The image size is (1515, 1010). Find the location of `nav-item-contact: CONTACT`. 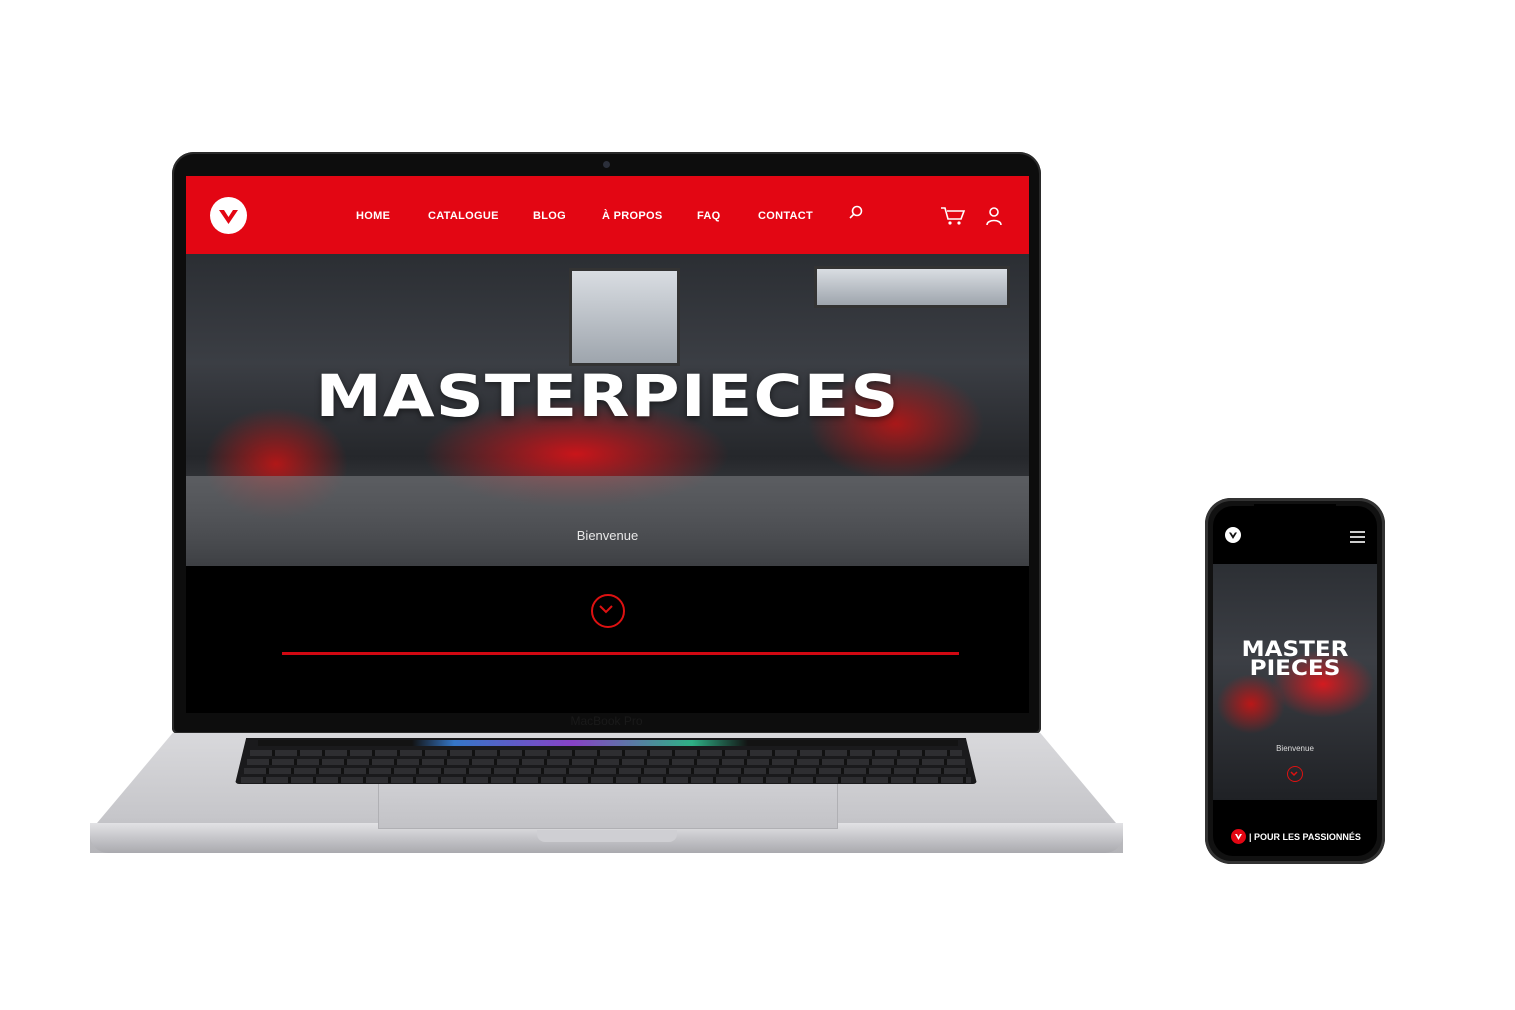

nav-item-contact: CONTACT is located at coordinates (785, 216).